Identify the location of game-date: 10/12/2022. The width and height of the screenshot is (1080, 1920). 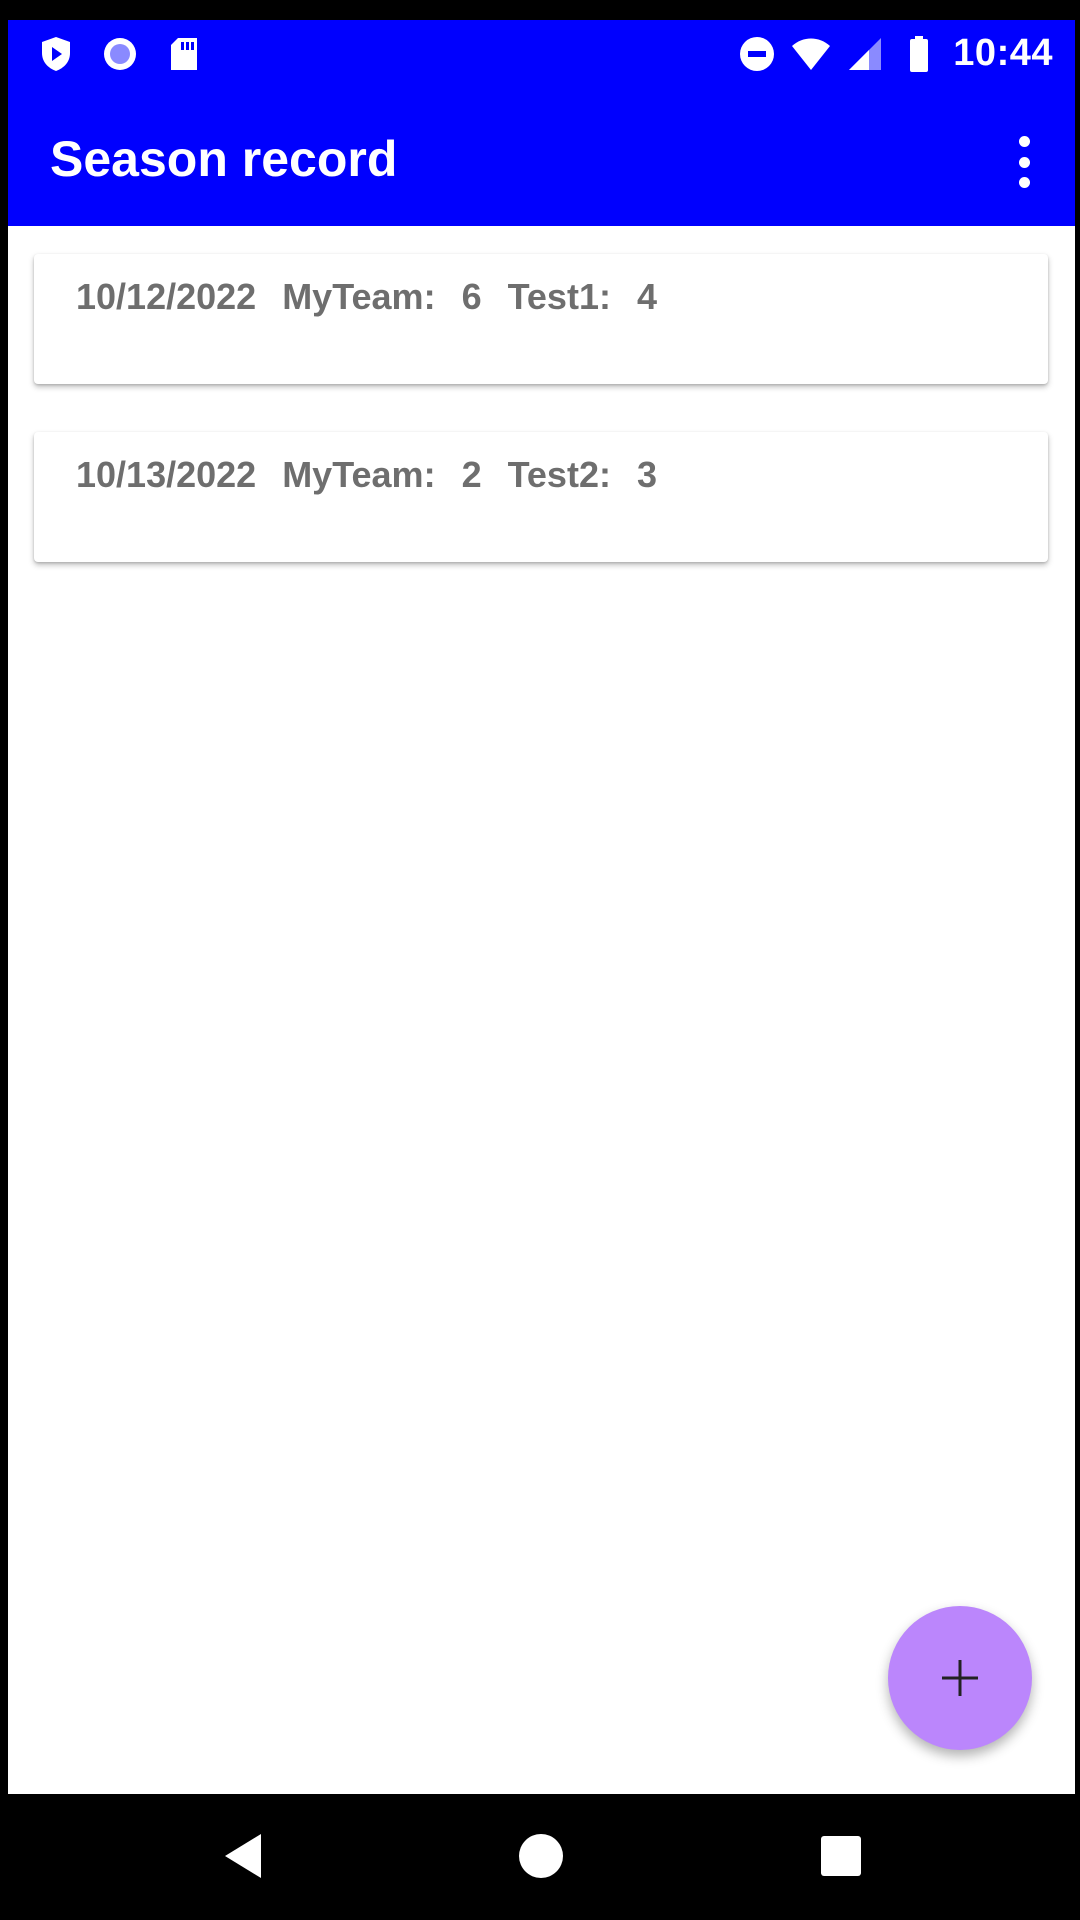
(166, 296).